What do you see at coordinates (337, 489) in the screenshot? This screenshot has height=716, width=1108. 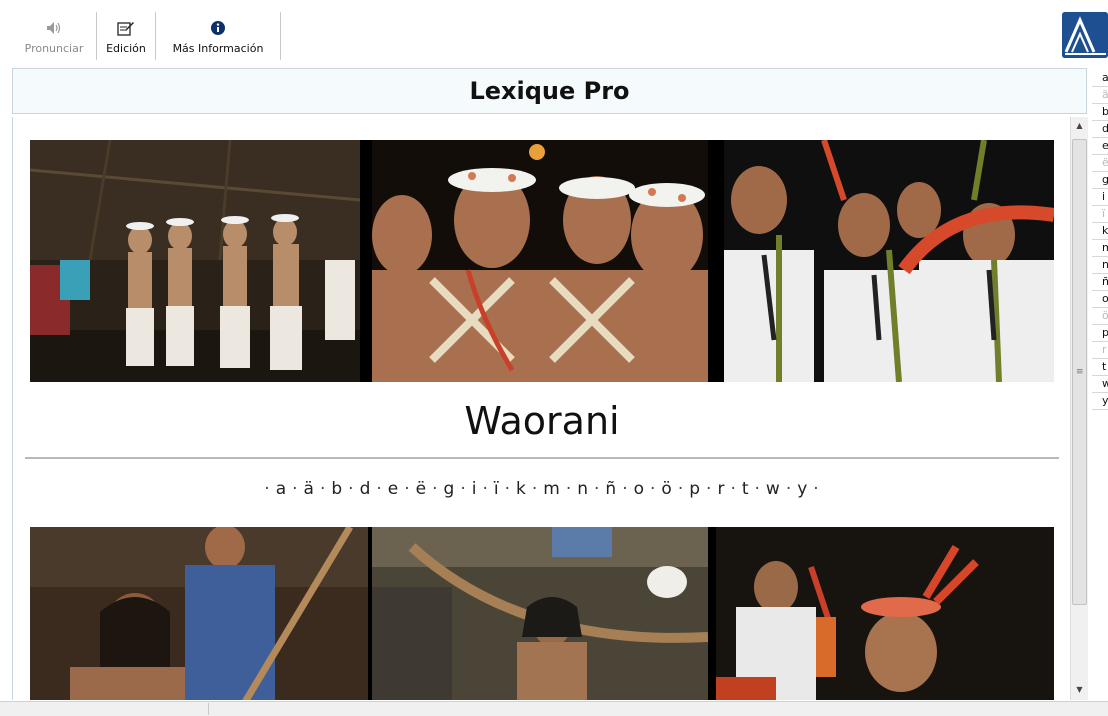 I see `alphabet-link: b` at bounding box center [337, 489].